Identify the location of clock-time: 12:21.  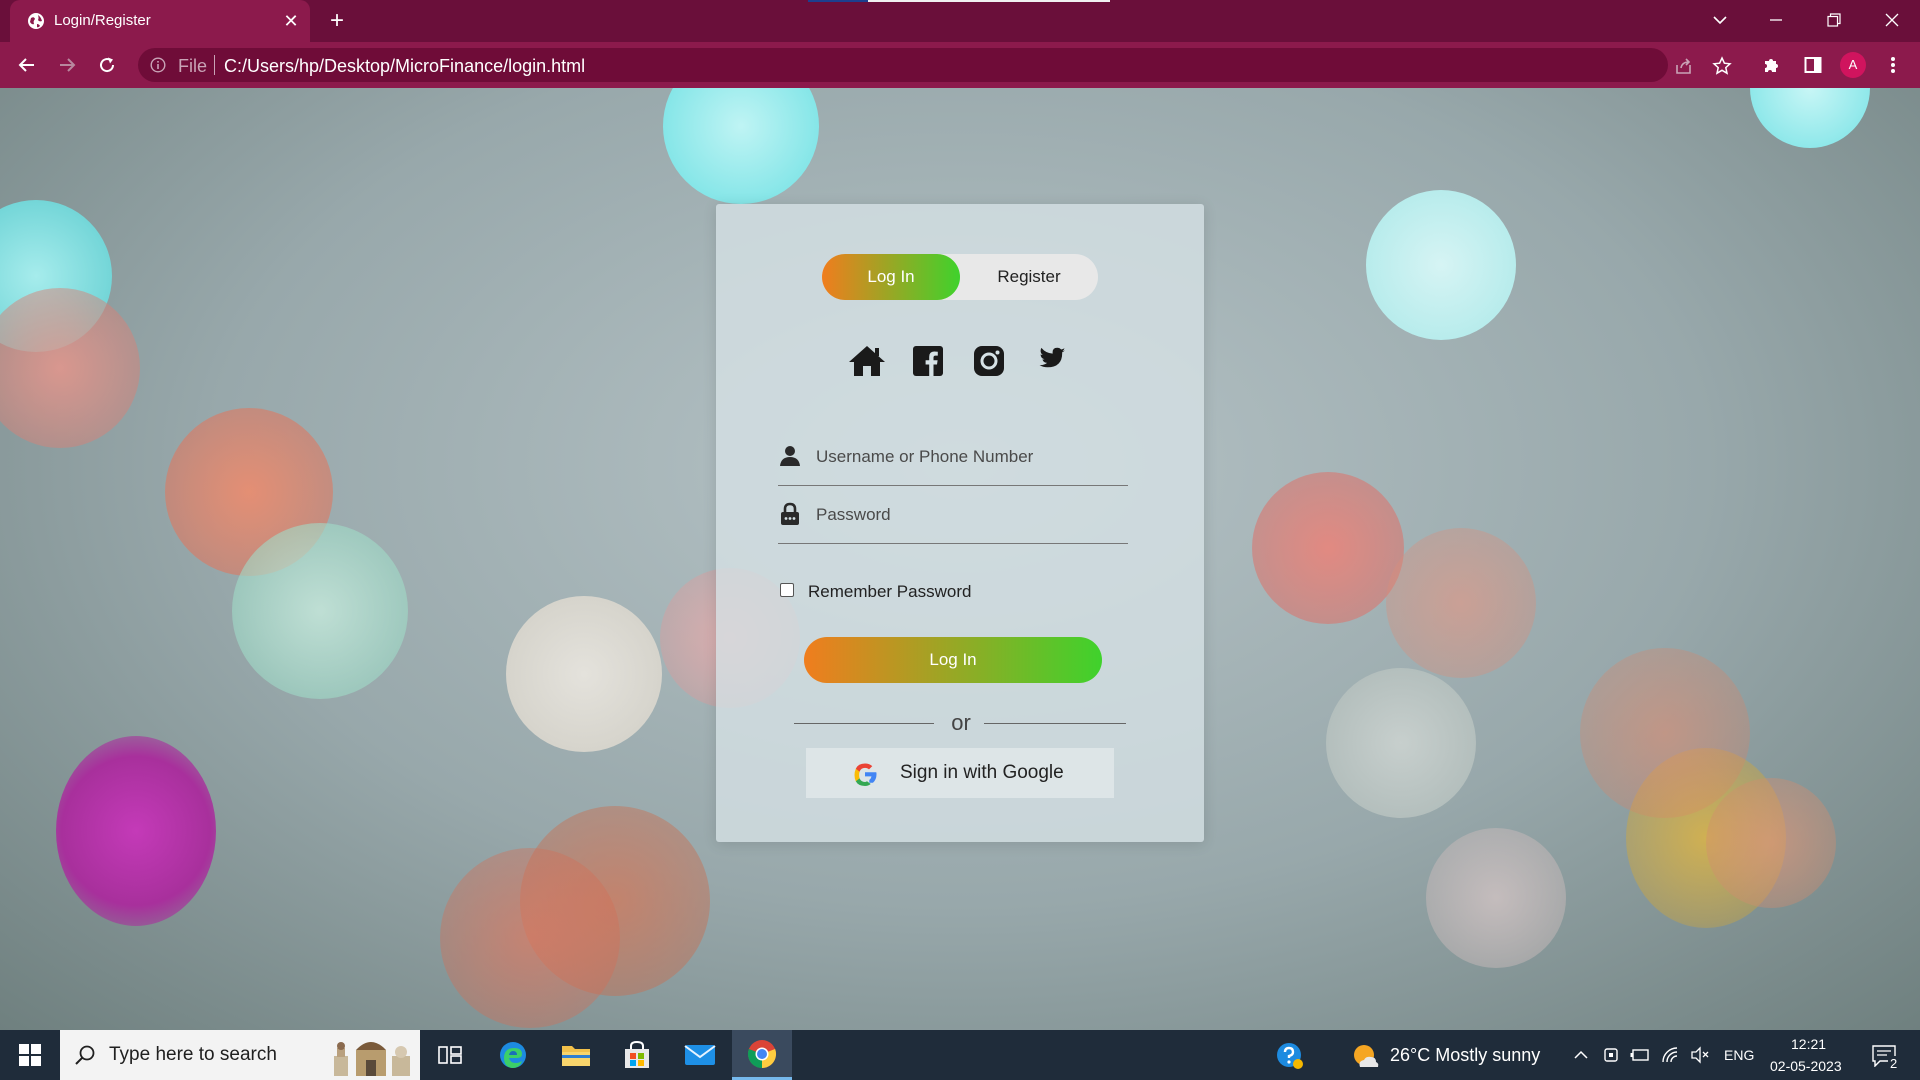
(1808, 1044).